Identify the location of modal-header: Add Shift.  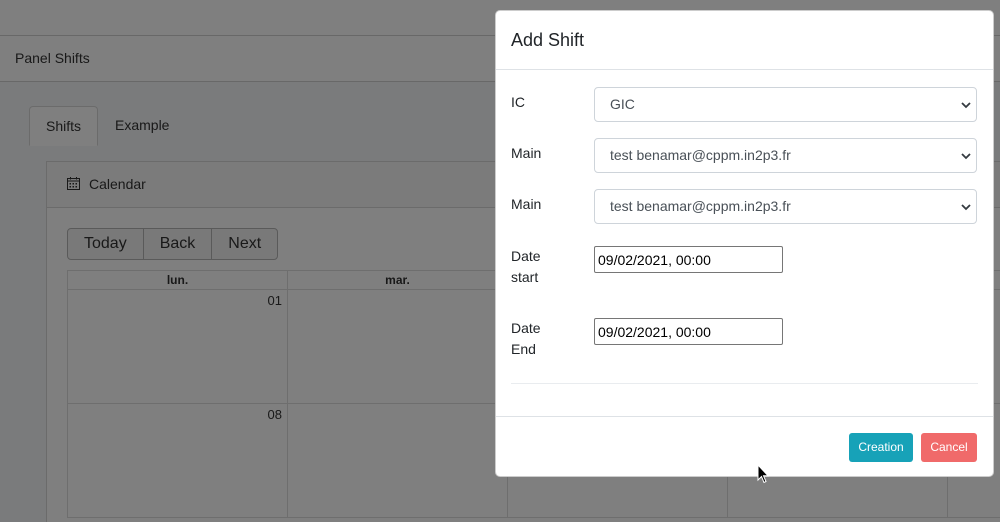
(744, 40).